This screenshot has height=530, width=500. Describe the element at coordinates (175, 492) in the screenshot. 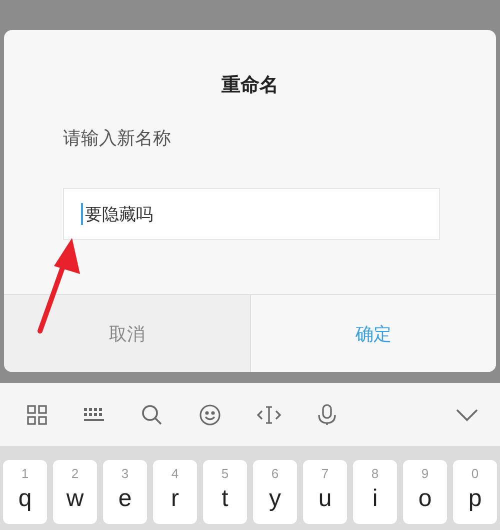

I see `keyboard-key: 4 r` at that location.